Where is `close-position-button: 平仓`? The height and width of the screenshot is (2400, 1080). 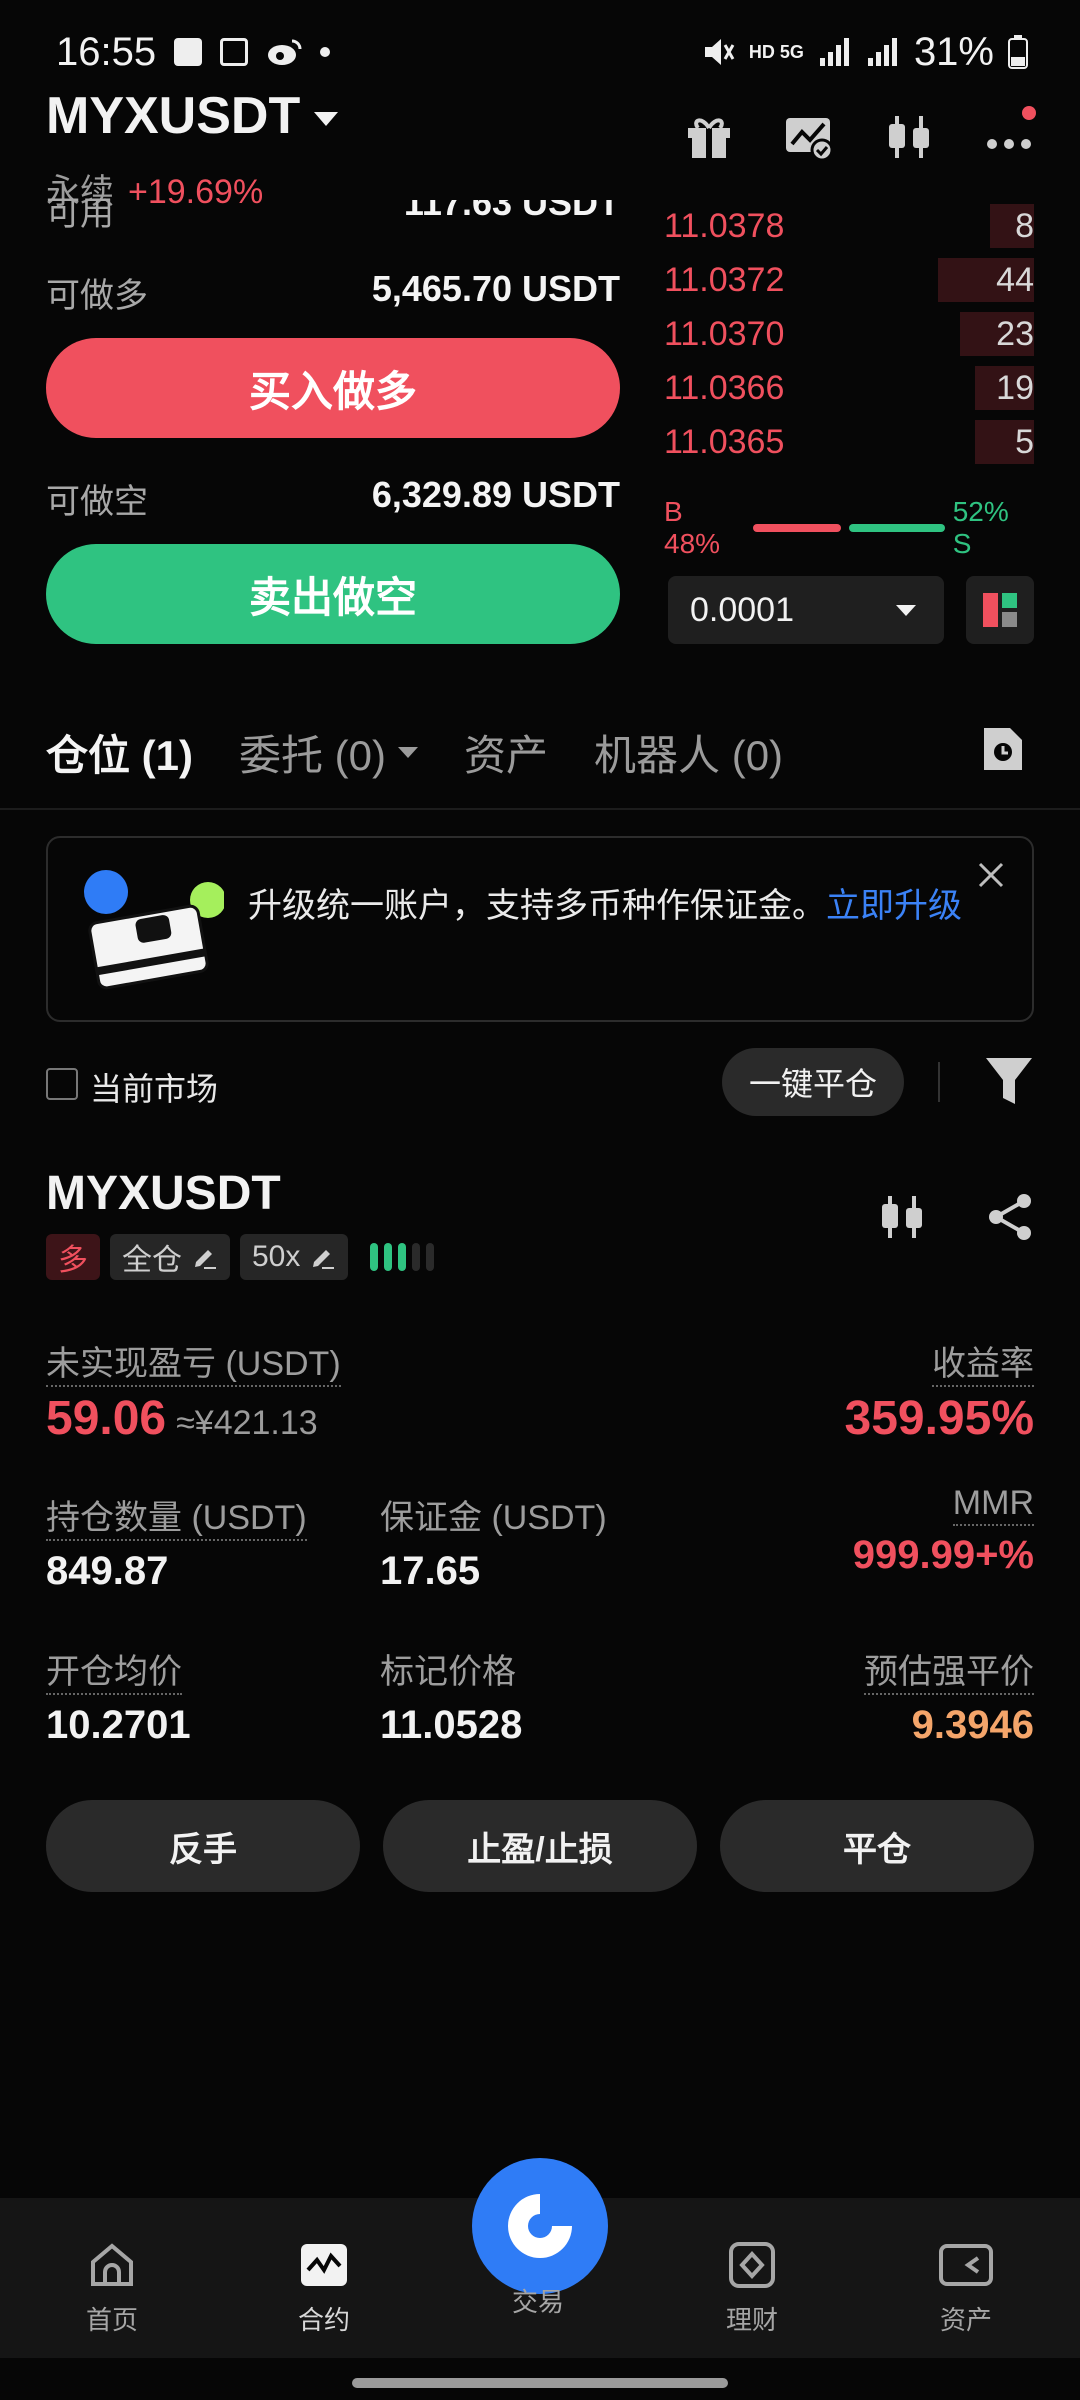
close-position-button: 平仓 is located at coordinates (877, 1846).